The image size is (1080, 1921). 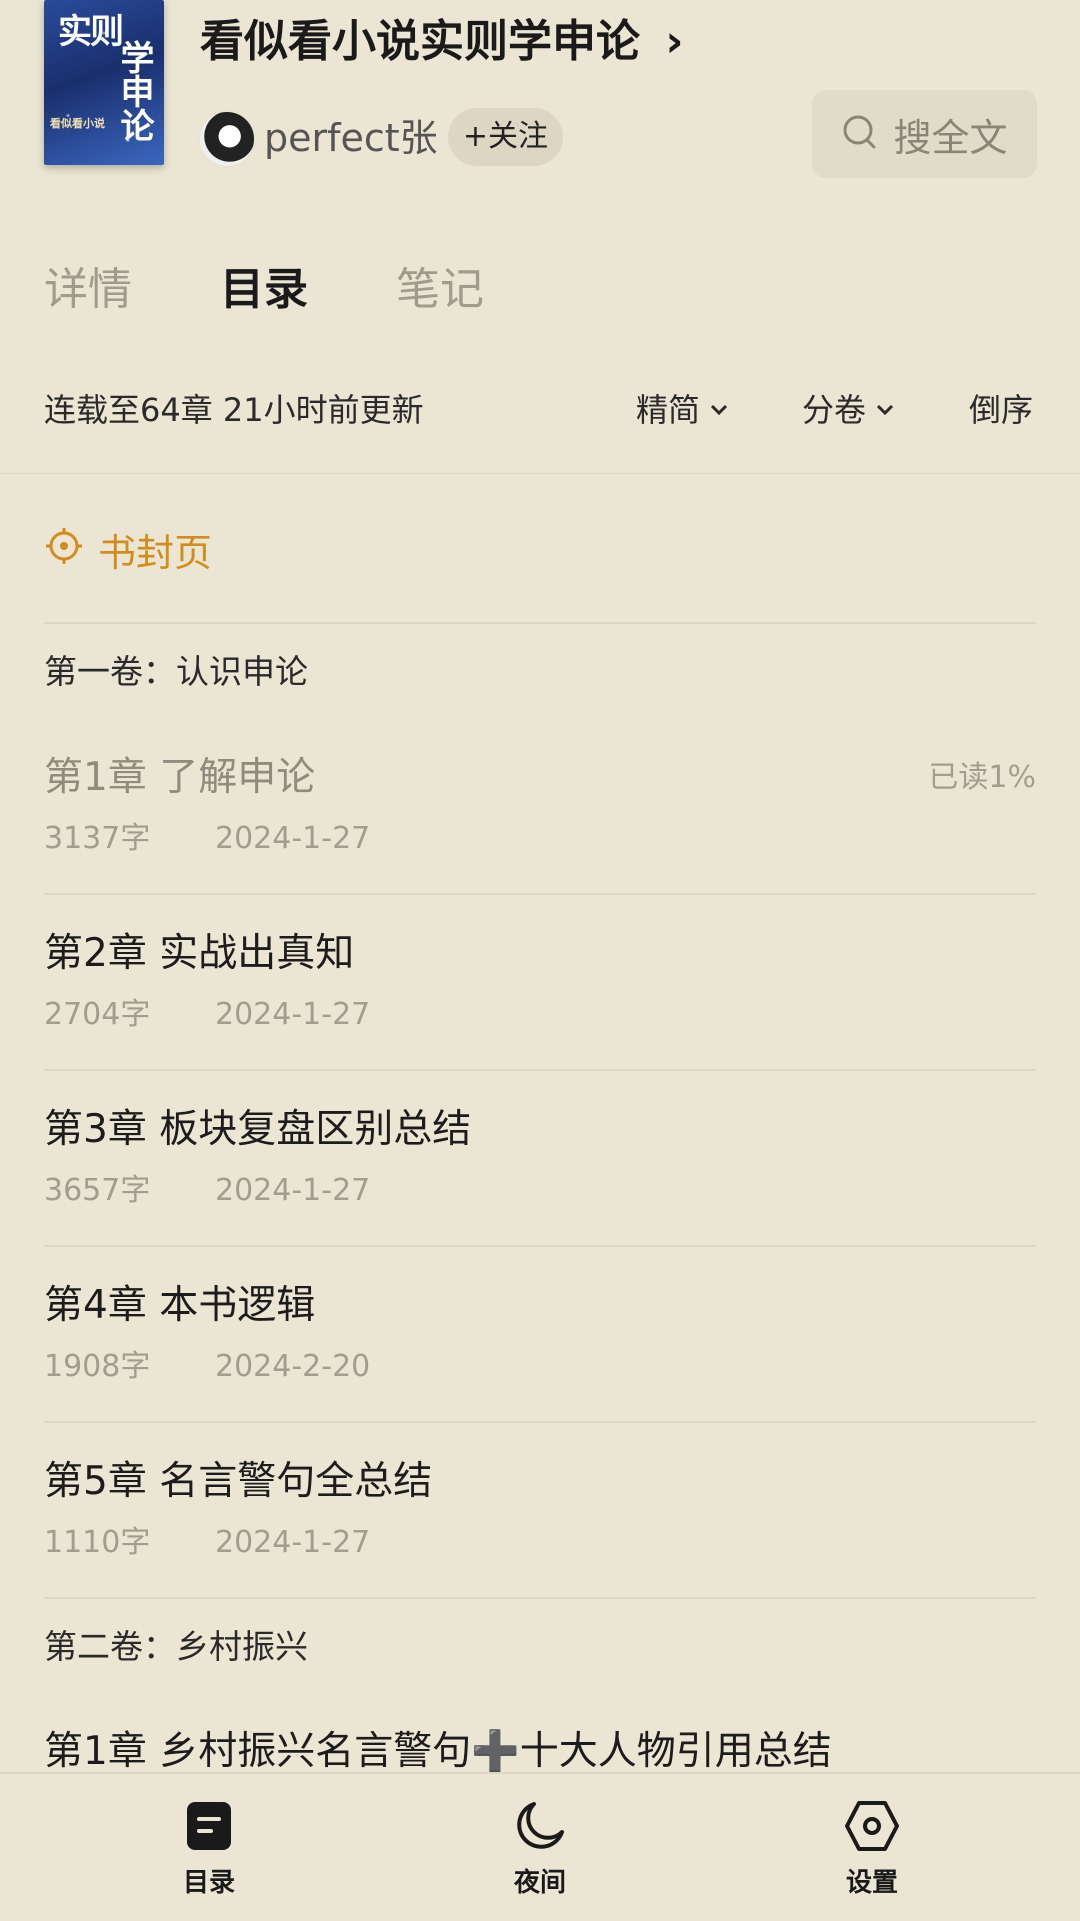 What do you see at coordinates (77, 123) in the screenshot?
I see `cover-subtitle: 看似看小说` at bounding box center [77, 123].